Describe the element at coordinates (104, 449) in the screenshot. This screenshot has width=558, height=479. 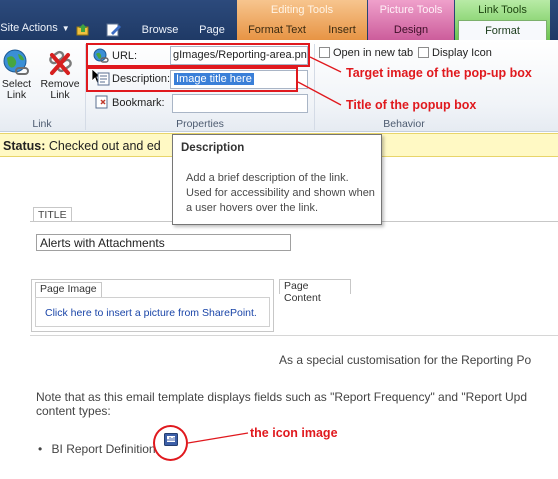
I see `bullet-item-text: BI Report Definition` at that location.